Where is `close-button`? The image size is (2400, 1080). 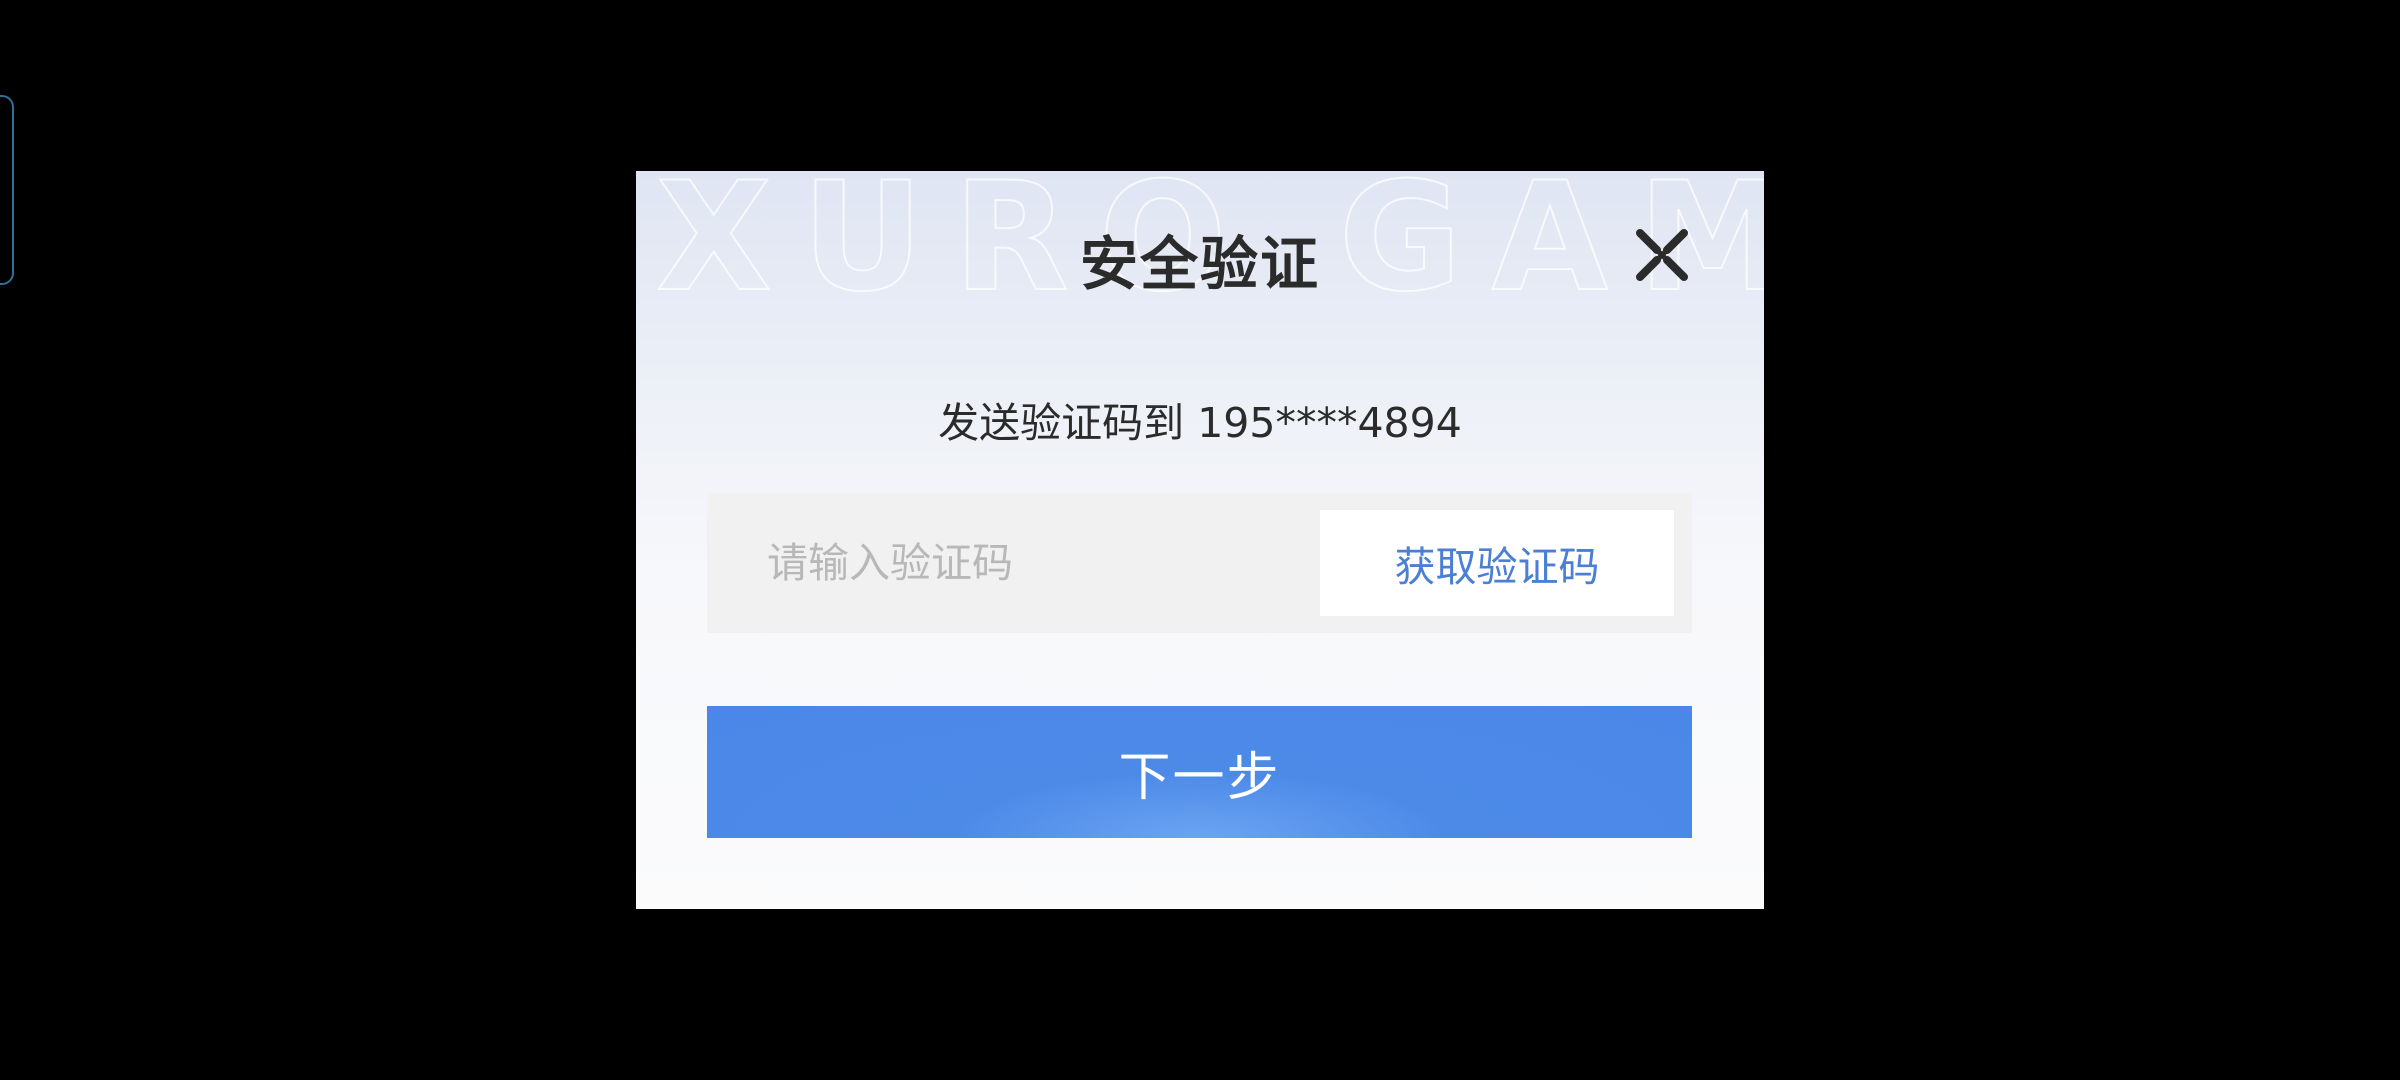 close-button is located at coordinates (1662, 255).